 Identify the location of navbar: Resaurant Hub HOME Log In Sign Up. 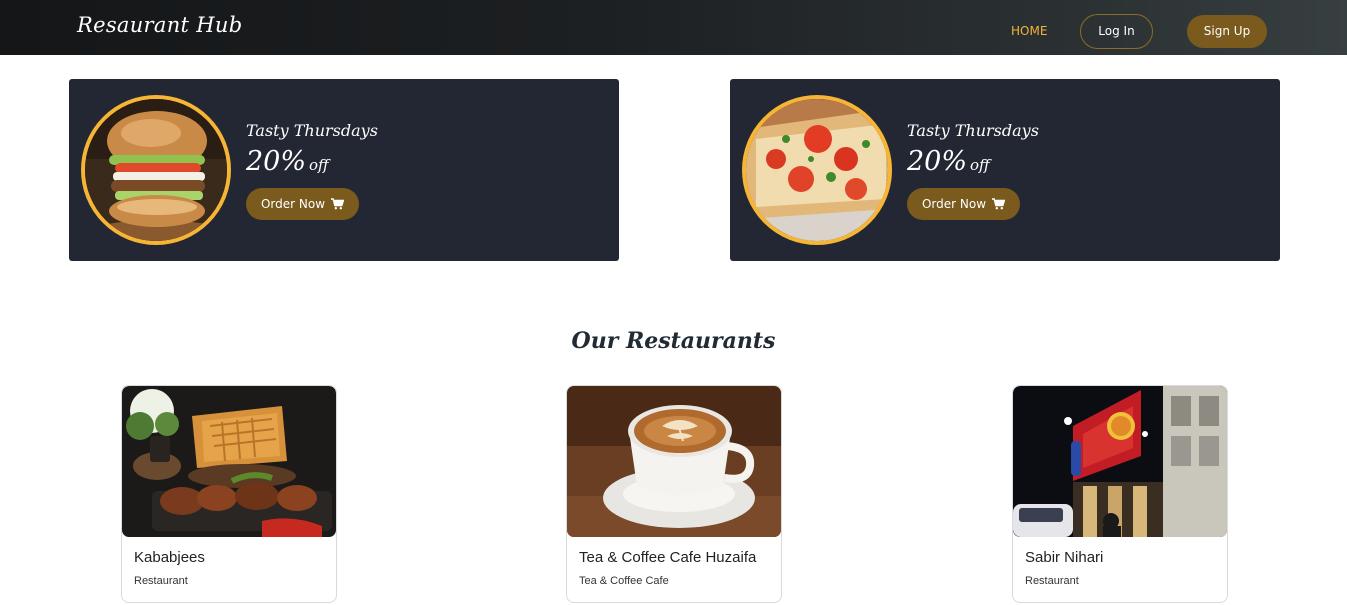
(673, 27).